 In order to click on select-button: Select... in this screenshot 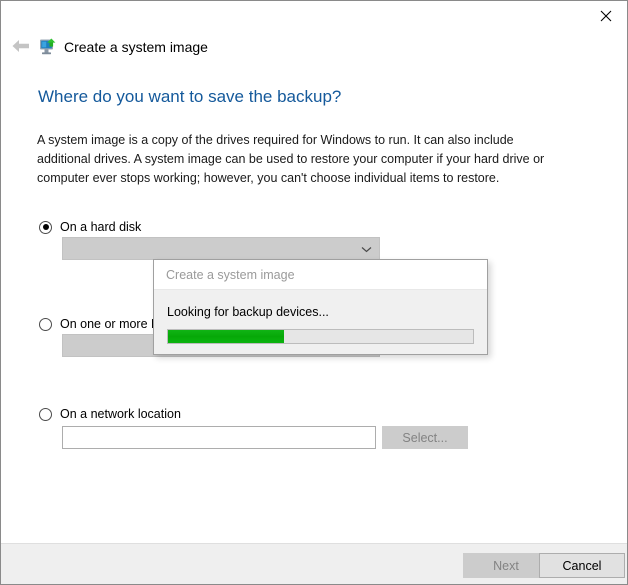, I will do `click(425, 437)`.